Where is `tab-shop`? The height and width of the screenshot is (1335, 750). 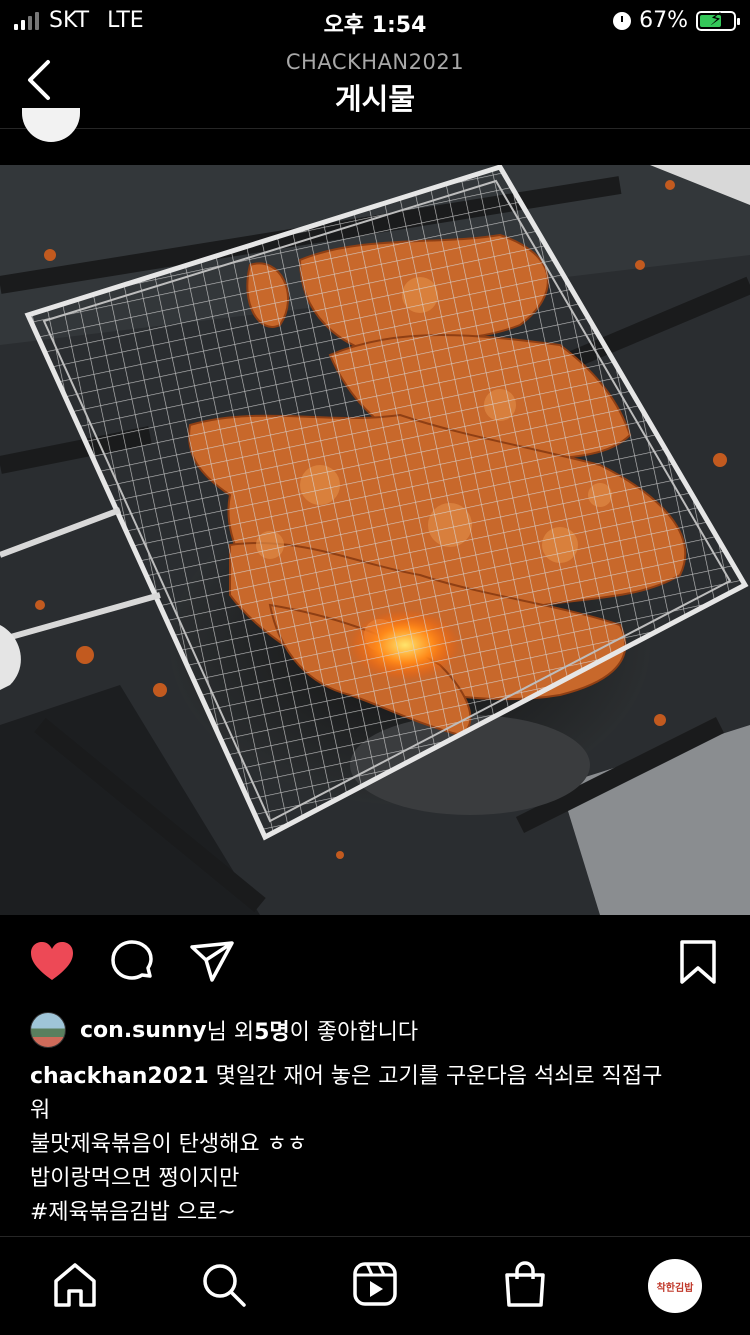
tab-shop is located at coordinates (525, 1285).